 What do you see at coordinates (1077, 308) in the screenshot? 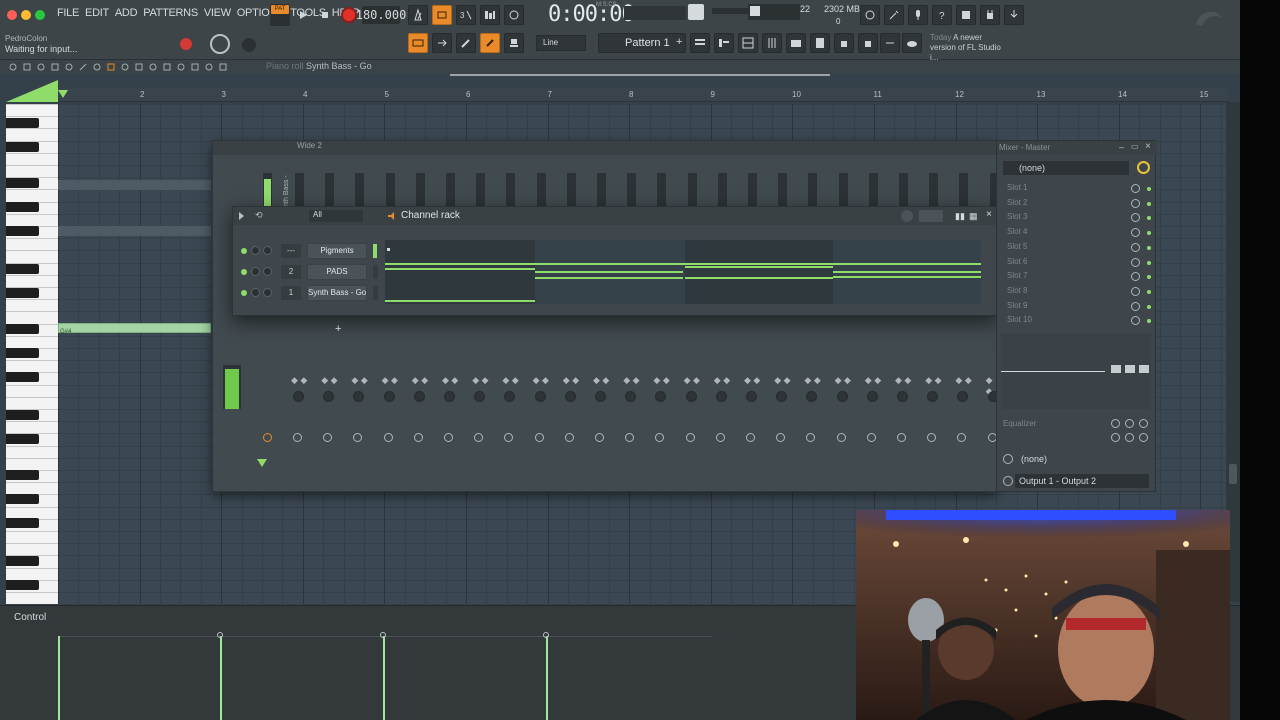
I see `mixer-slot: Slot 9` at bounding box center [1077, 308].